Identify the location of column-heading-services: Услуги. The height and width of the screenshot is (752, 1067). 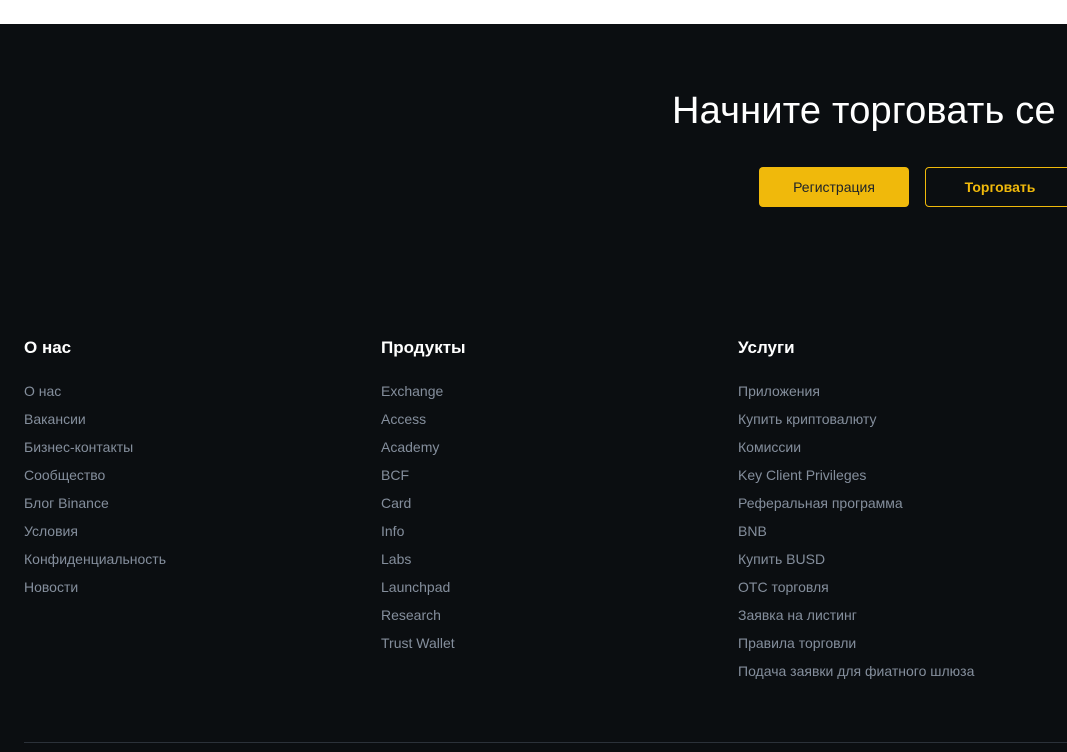
(766, 347).